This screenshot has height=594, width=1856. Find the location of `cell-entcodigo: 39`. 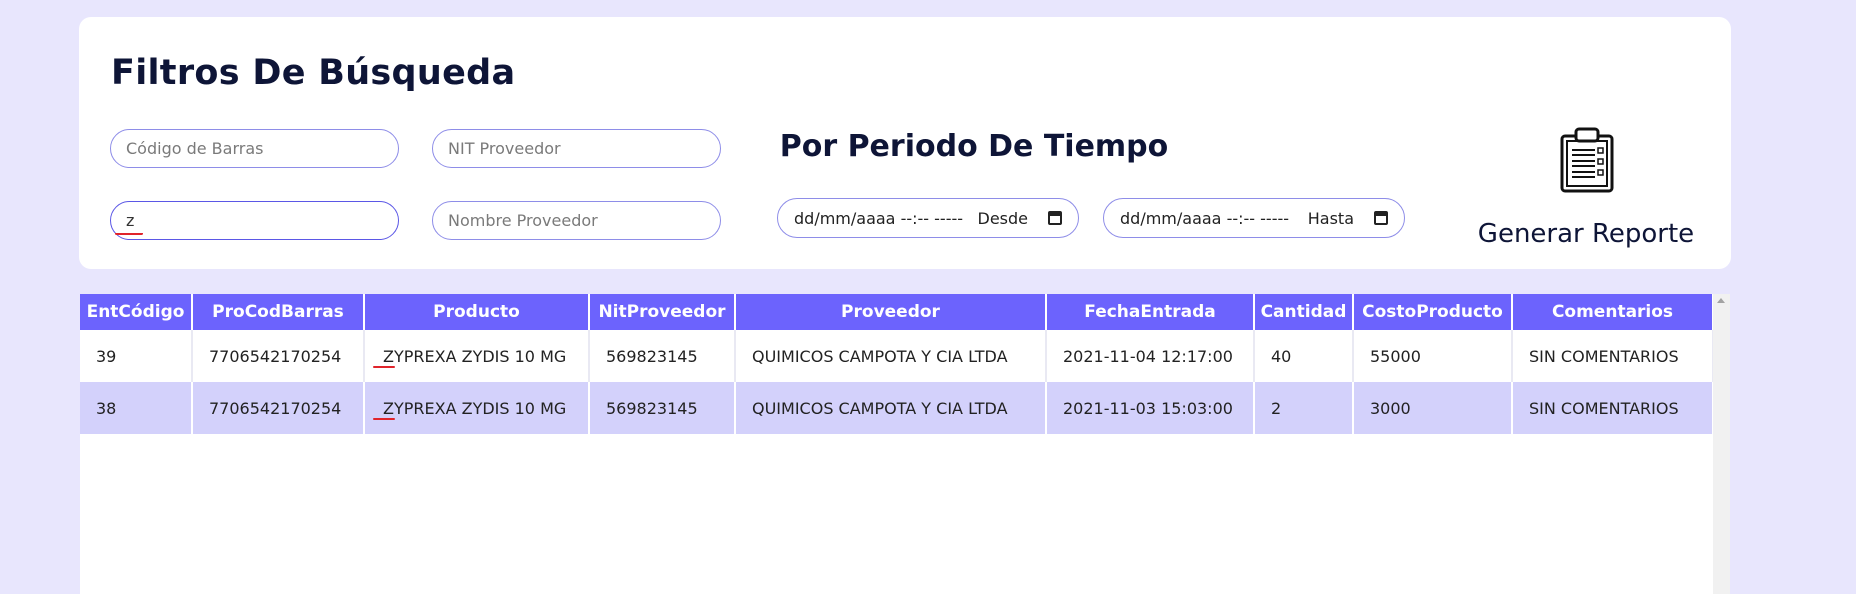

cell-entcodigo: 39 is located at coordinates (136, 356).